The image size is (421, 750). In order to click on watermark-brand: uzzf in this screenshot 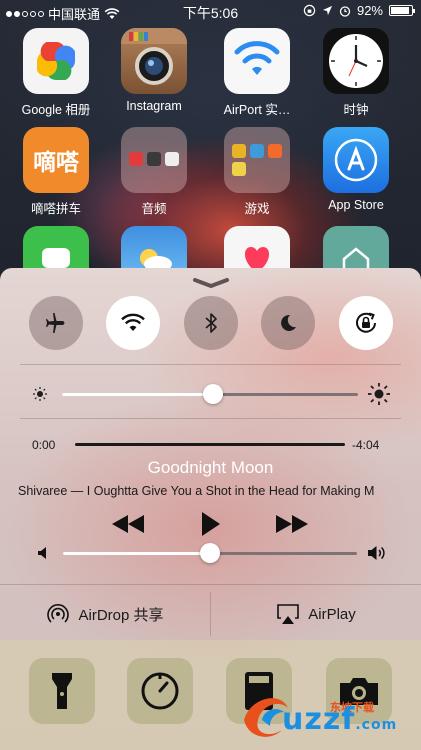, I will do `click(319, 719)`.